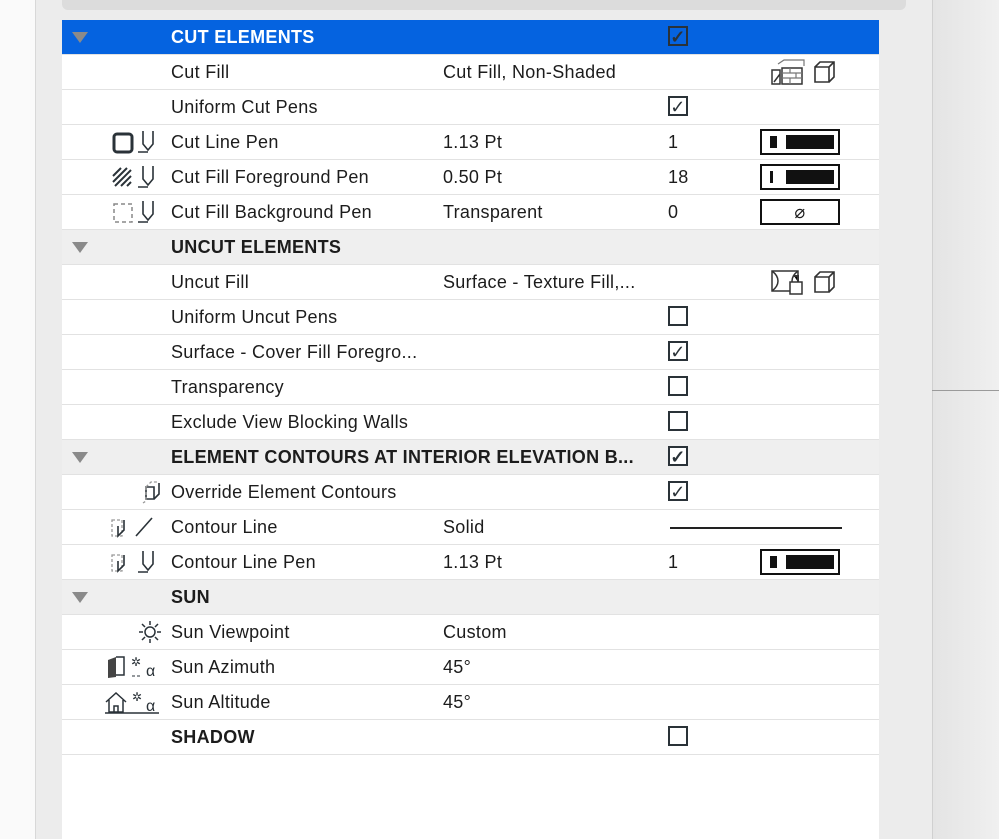 The image size is (999, 839). I want to click on row-label: Transparency, so click(227, 387).